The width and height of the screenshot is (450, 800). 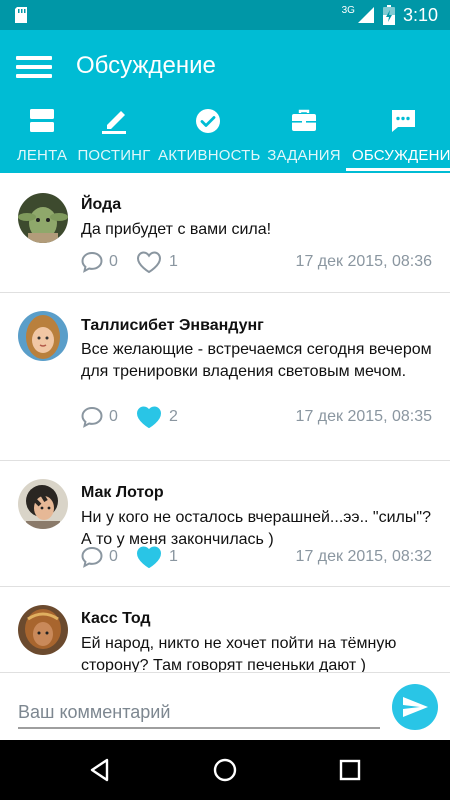 What do you see at coordinates (398, 169) in the screenshot?
I see `active-tab-indicator` at bounding box center [398, 169].